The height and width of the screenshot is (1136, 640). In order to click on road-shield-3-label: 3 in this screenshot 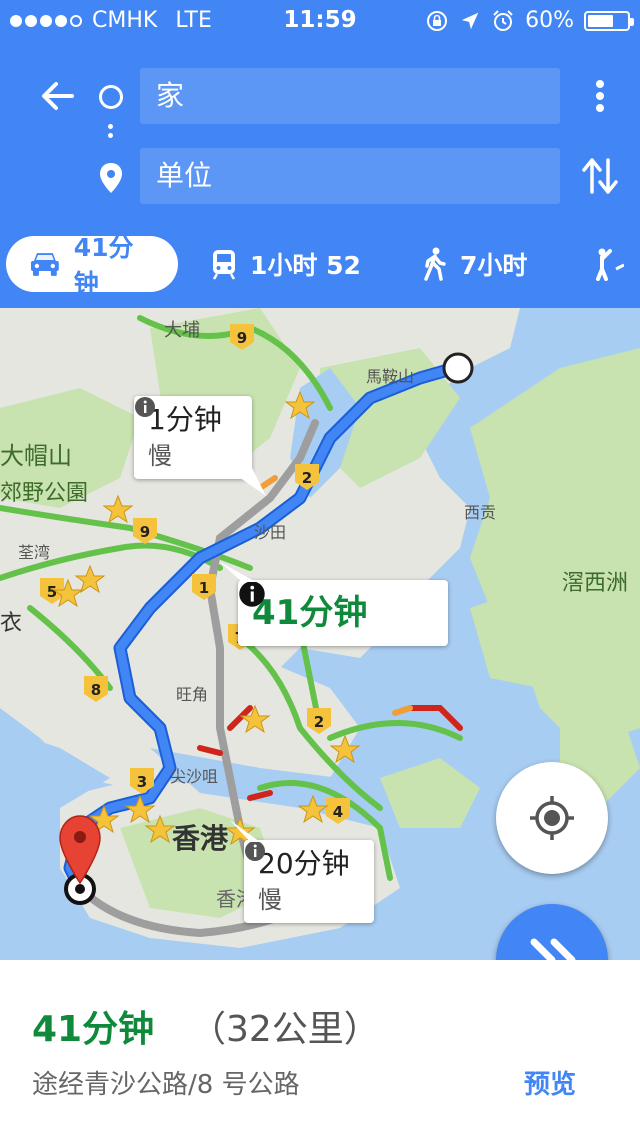, I will do `click(142, 782)`.